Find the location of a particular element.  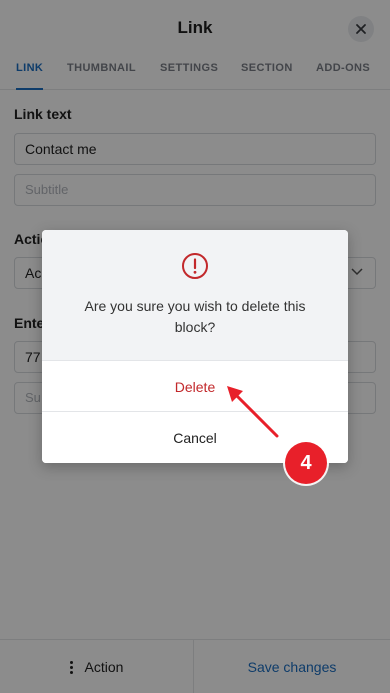

alert-circle-icon is located at coordinates (195, 266).